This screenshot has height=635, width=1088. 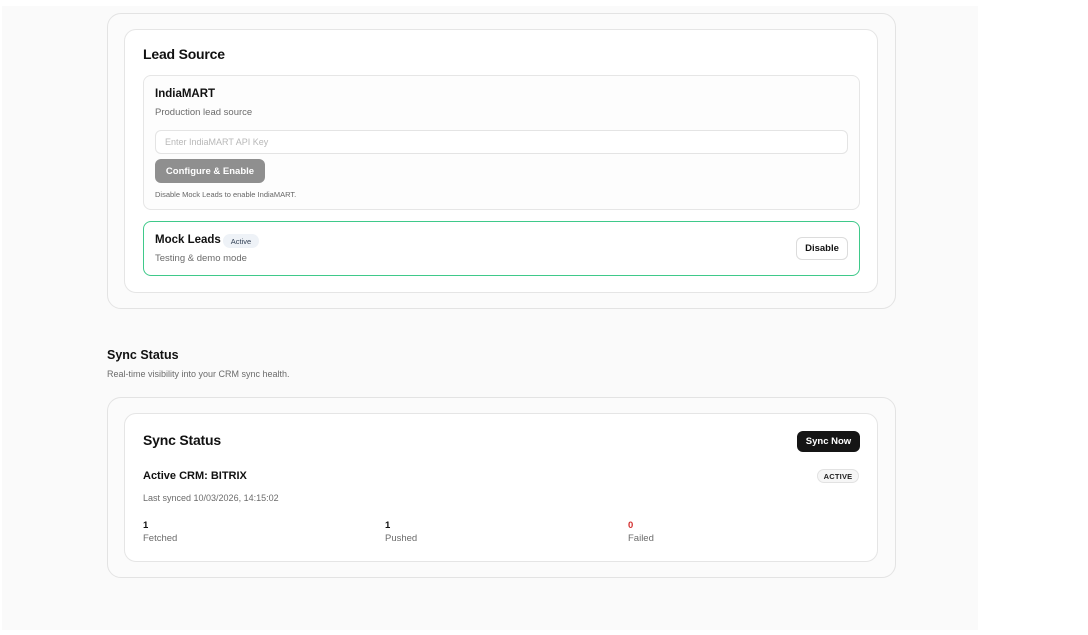 What do you see at coordinates (641, 538) in the screenshot?
I see `stat-failed-label: Failed` at bounding box center [641, 538].